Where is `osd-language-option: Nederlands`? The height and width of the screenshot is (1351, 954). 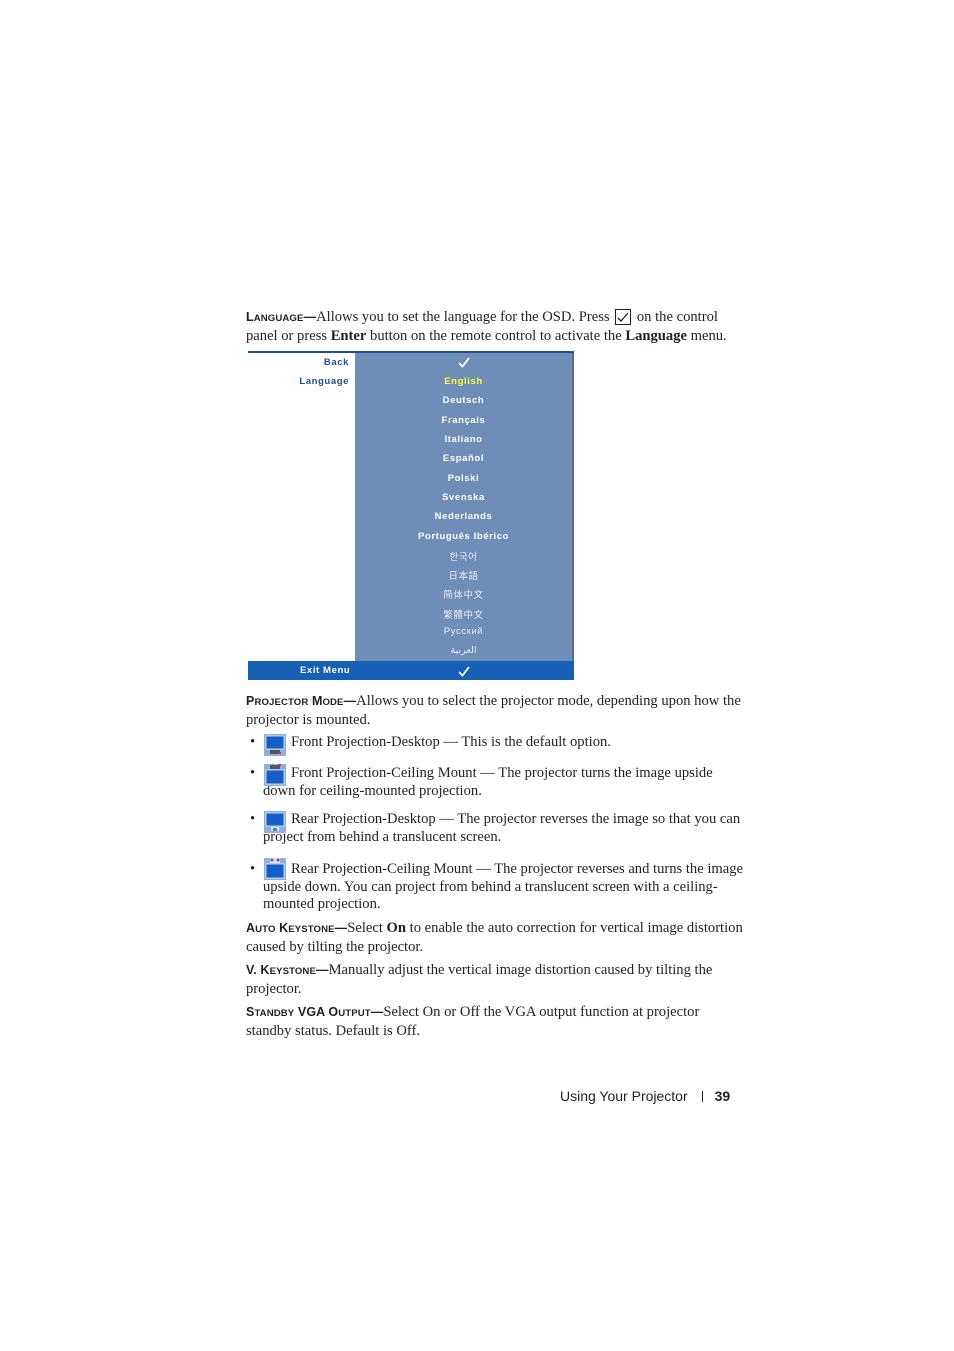 osd-language-option: Nederlands is located at coordinates (463, 516).